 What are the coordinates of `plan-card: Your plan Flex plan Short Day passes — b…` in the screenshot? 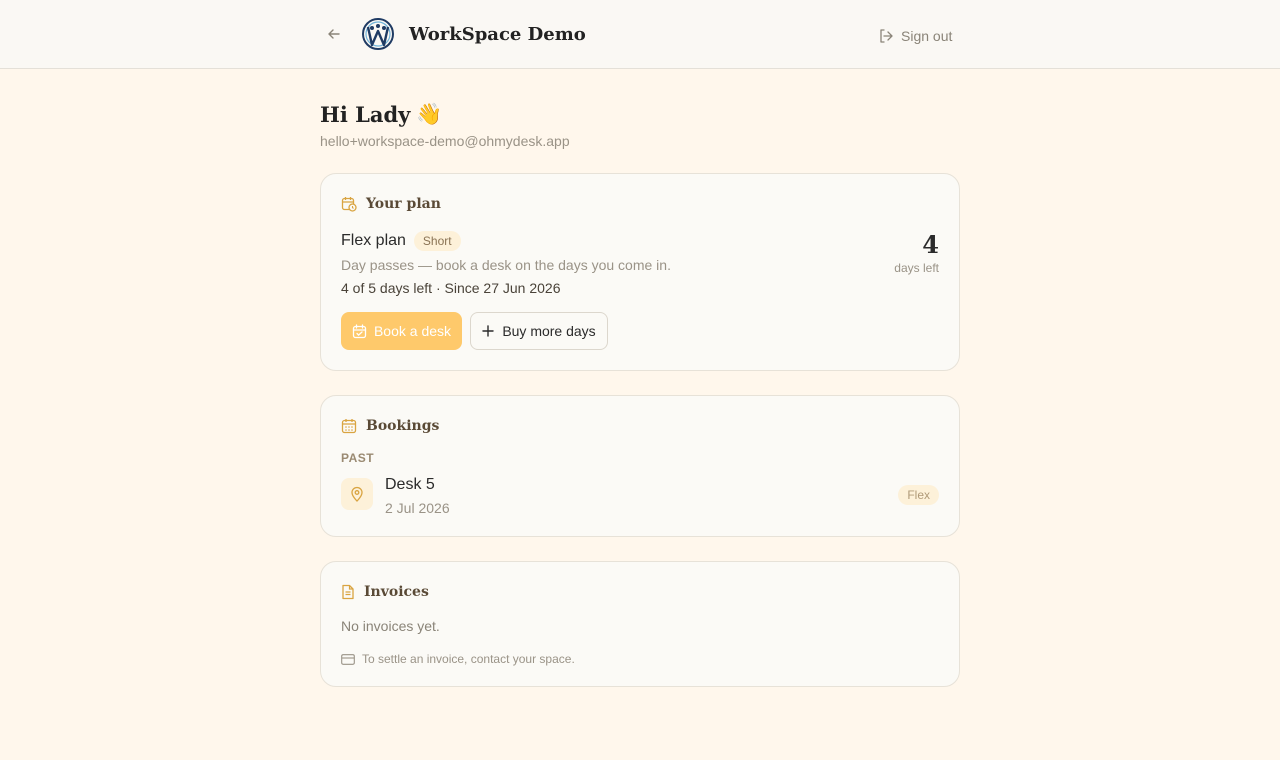 It's located at (640, 272).